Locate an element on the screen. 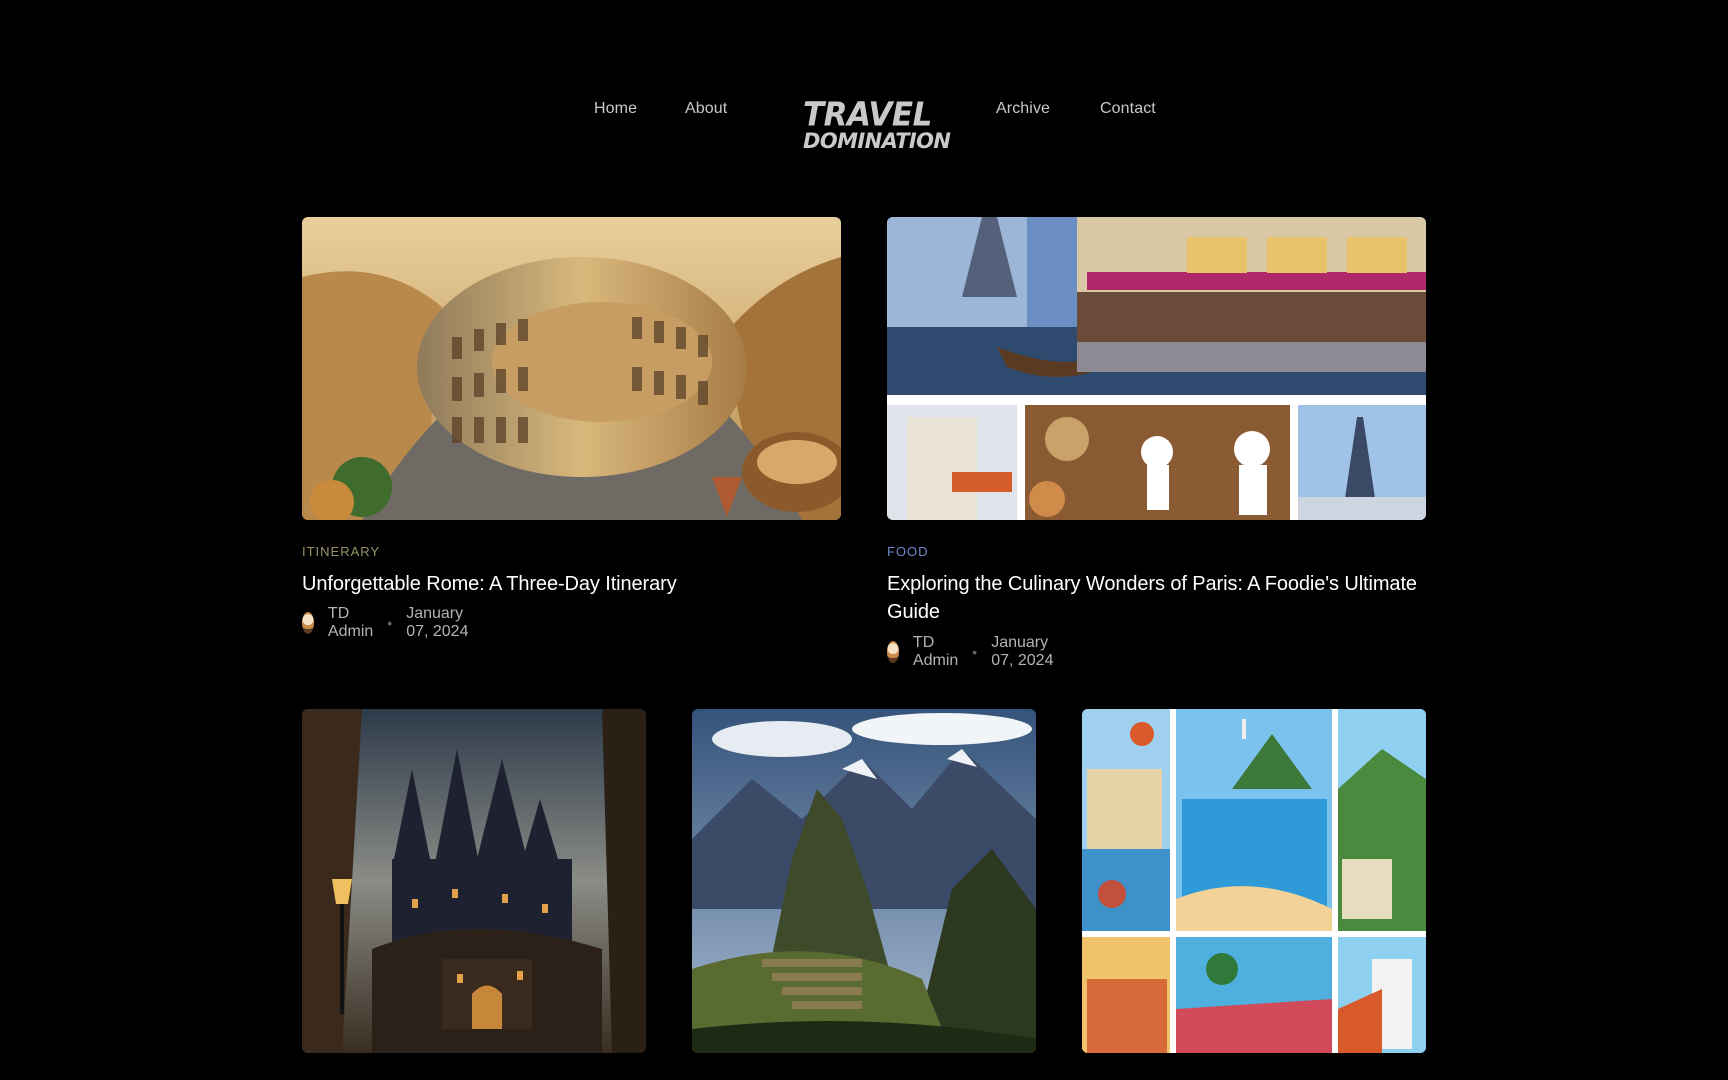 The height and width of the screenshot is (1080, 1728). paris-collage-illustration is located at coordinates (1156, 368).